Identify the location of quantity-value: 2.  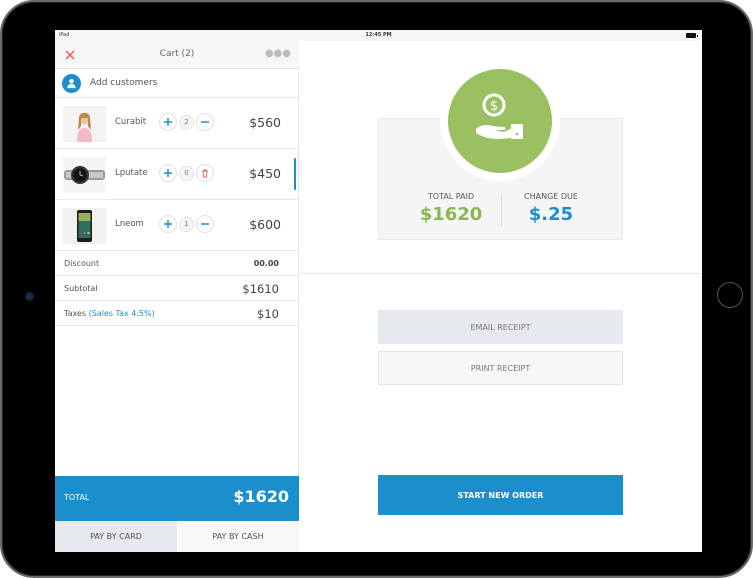
(186, 122).